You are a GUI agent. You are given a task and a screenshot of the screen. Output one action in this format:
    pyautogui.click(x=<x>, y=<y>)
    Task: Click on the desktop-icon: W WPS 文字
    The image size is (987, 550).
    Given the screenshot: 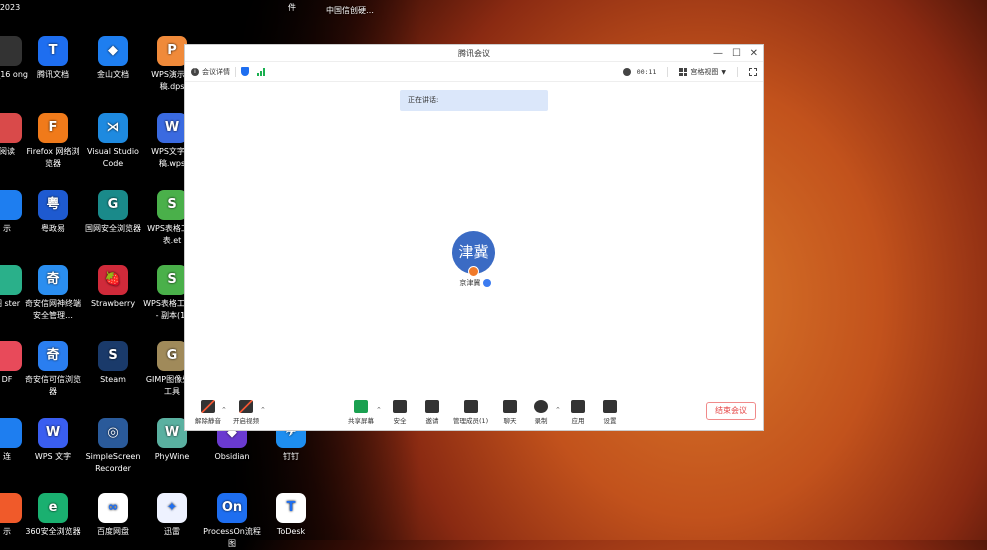 What is the action you would take?
    pyautogui.click(x=53, y=440)
    